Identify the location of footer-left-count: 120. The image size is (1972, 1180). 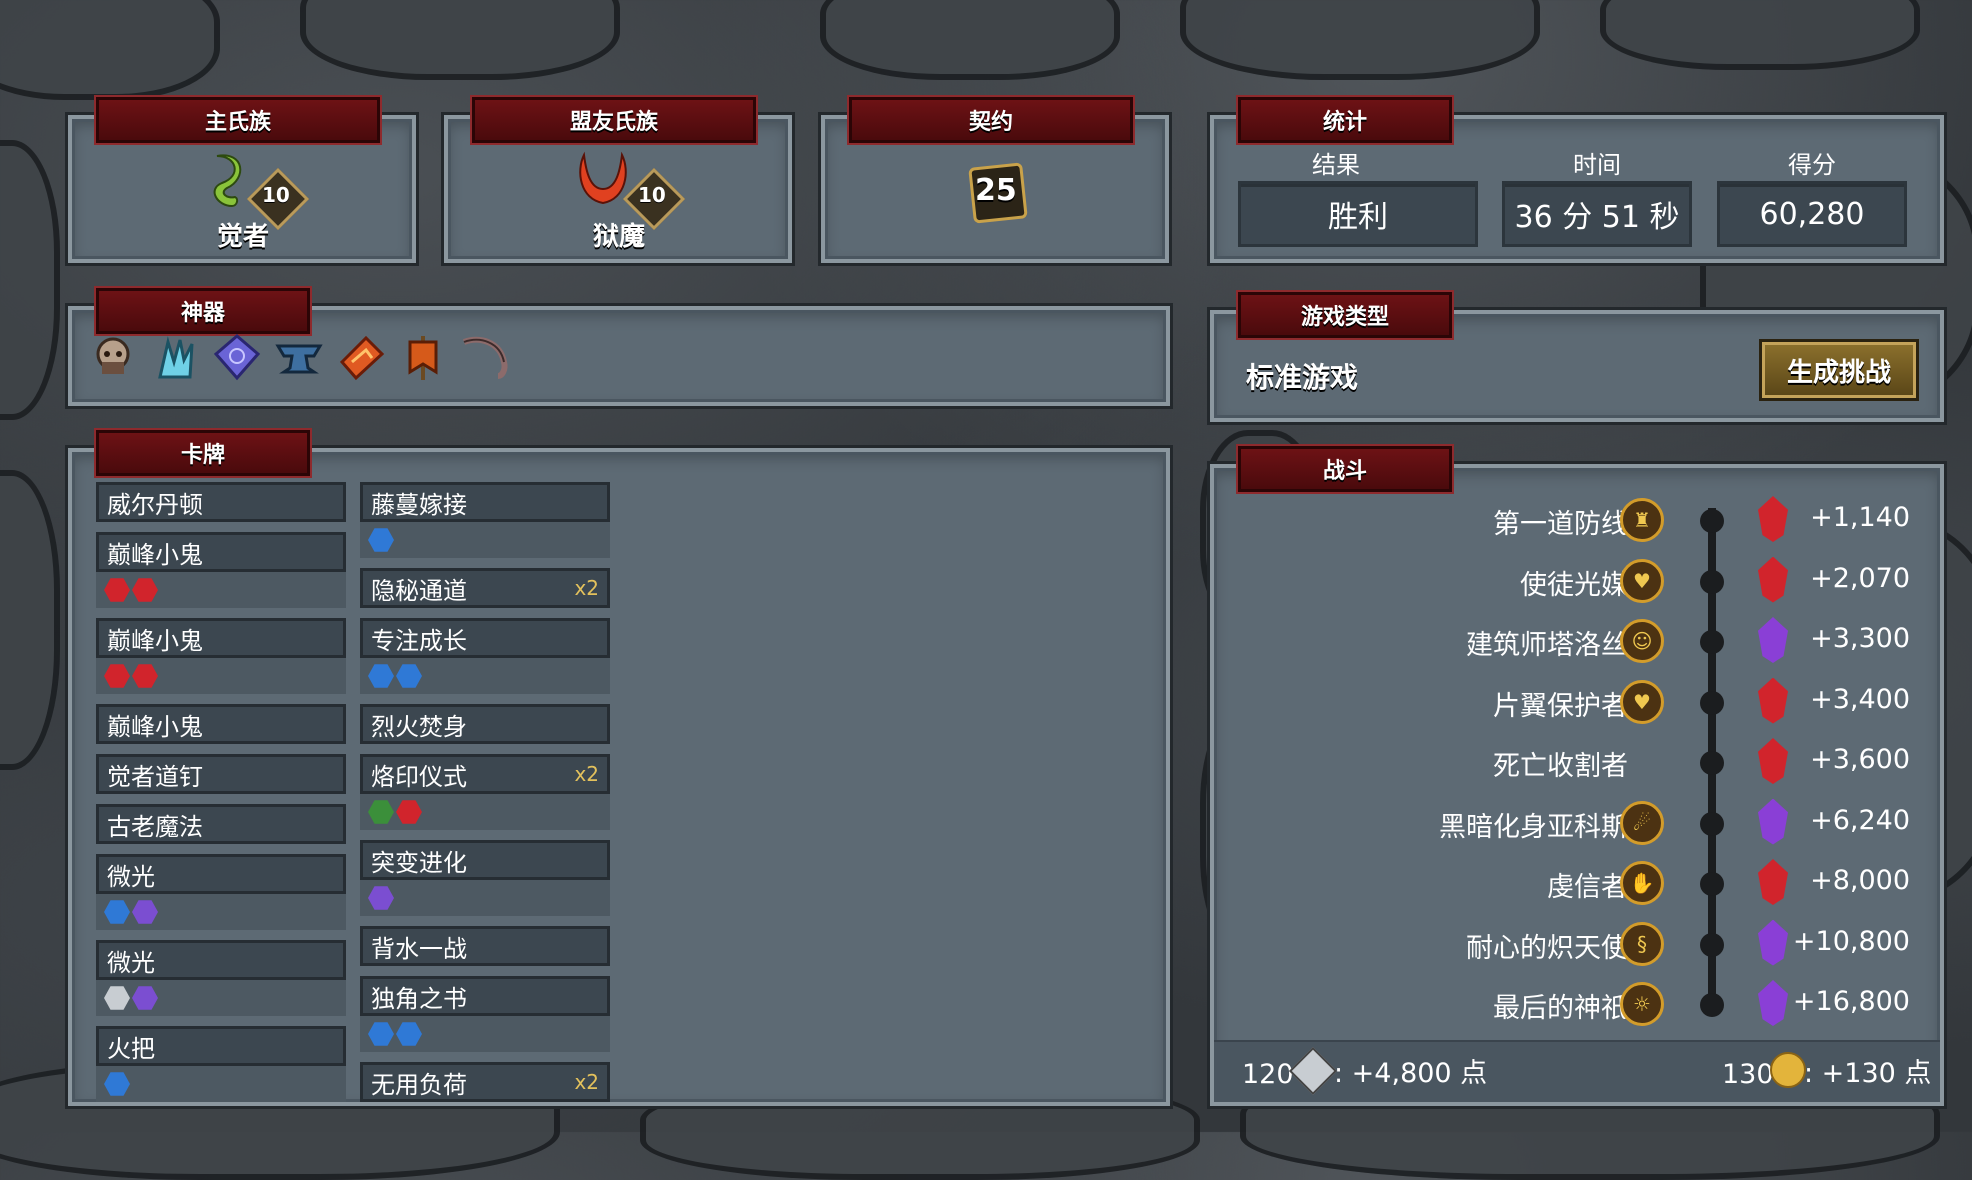
(1268, 1074).